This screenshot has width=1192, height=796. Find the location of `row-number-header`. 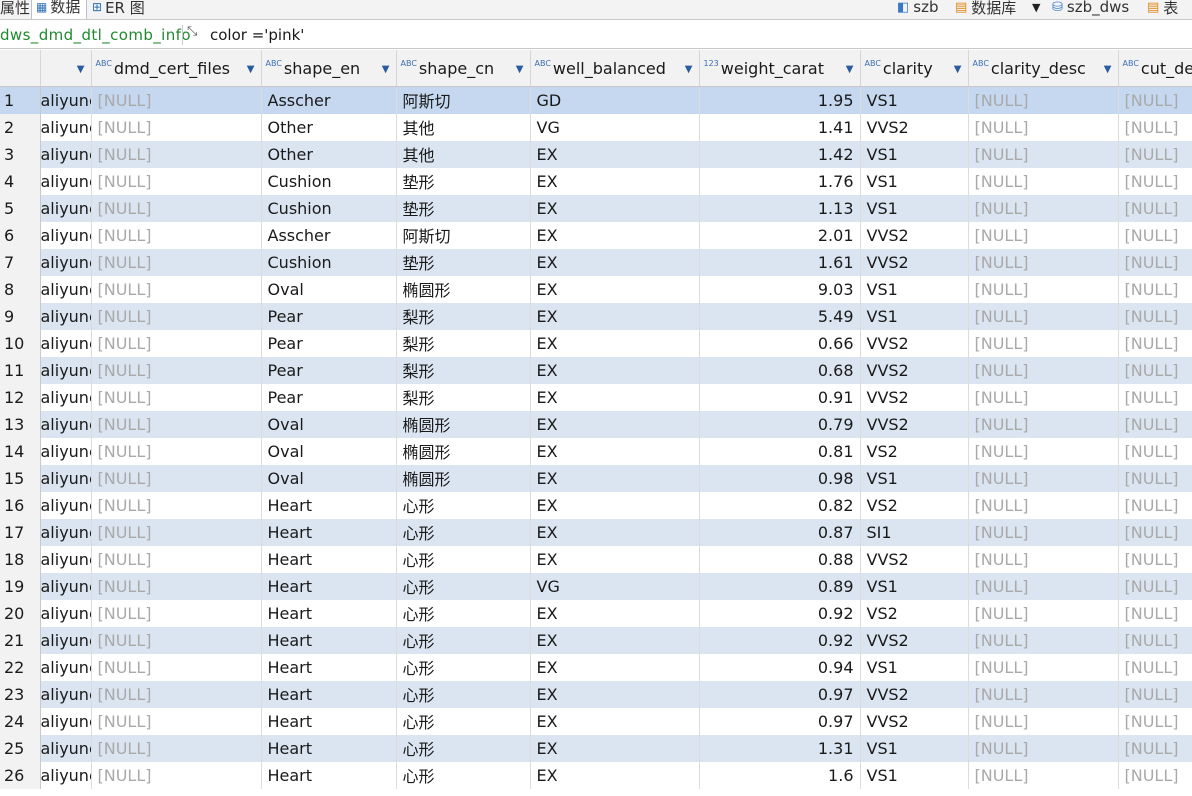

row-number-header is located at coordinates (20, 68).